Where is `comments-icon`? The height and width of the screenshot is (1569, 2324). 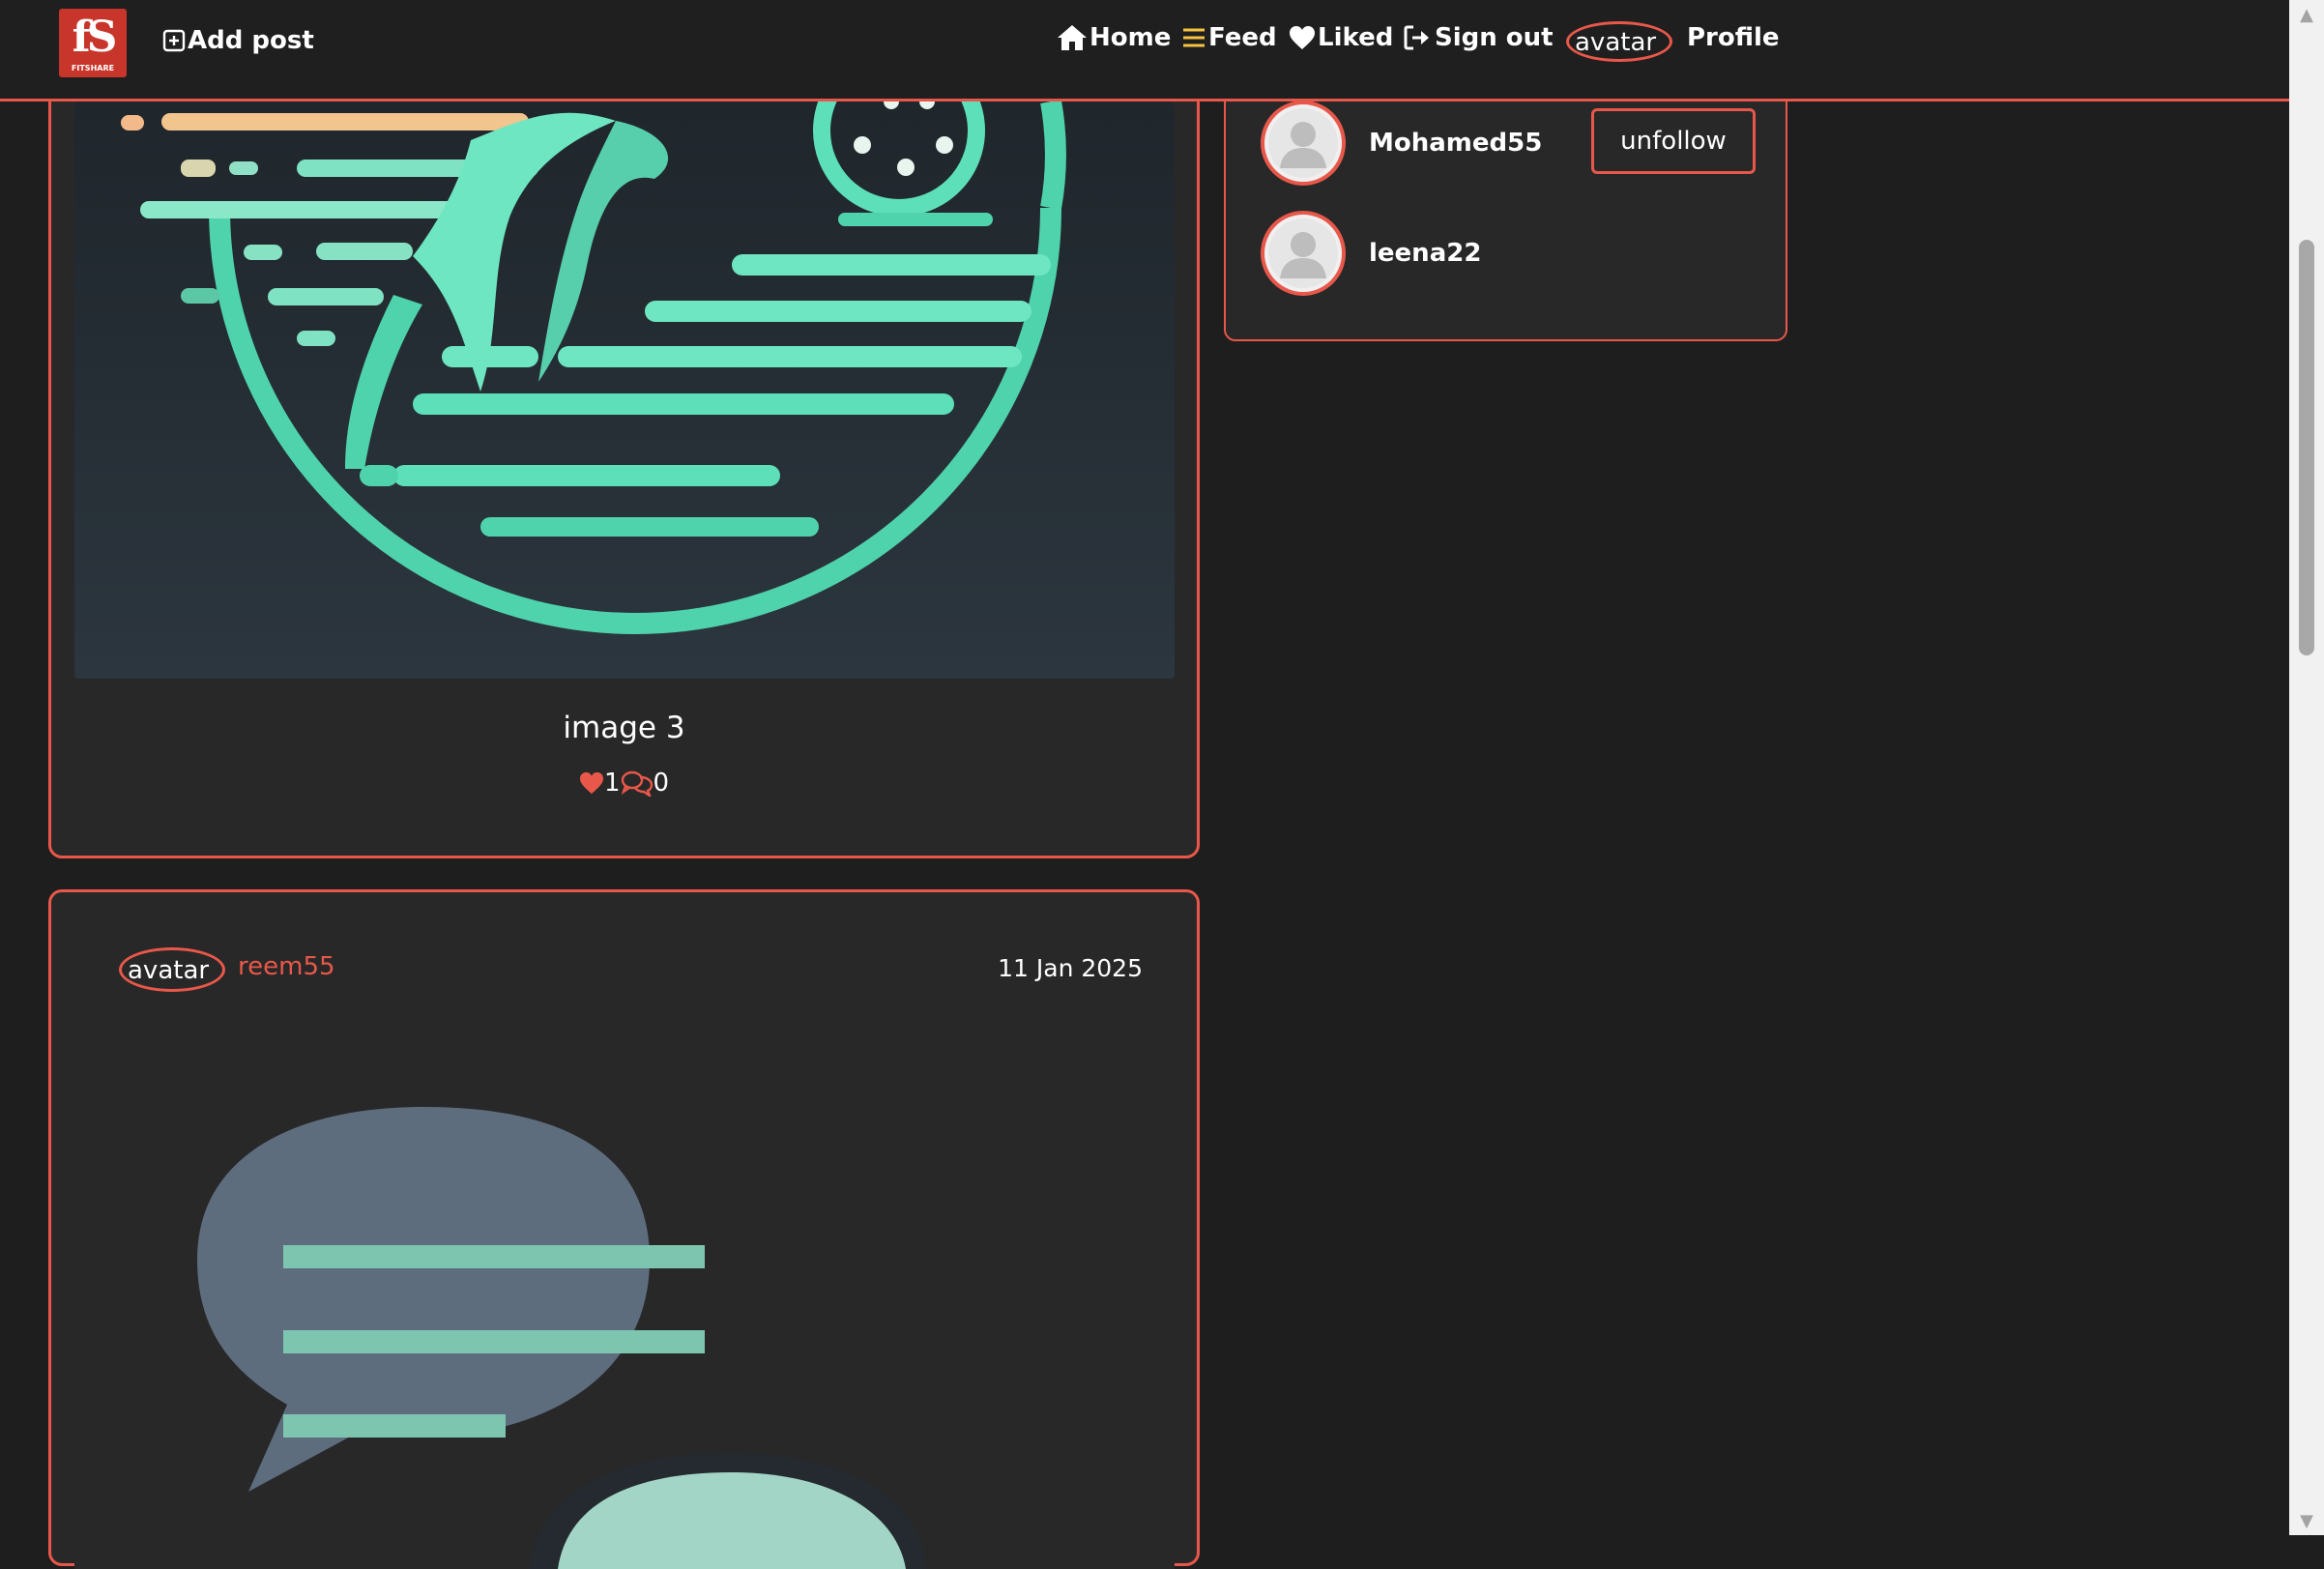 comments-icon is located at coordinates (637, 783).